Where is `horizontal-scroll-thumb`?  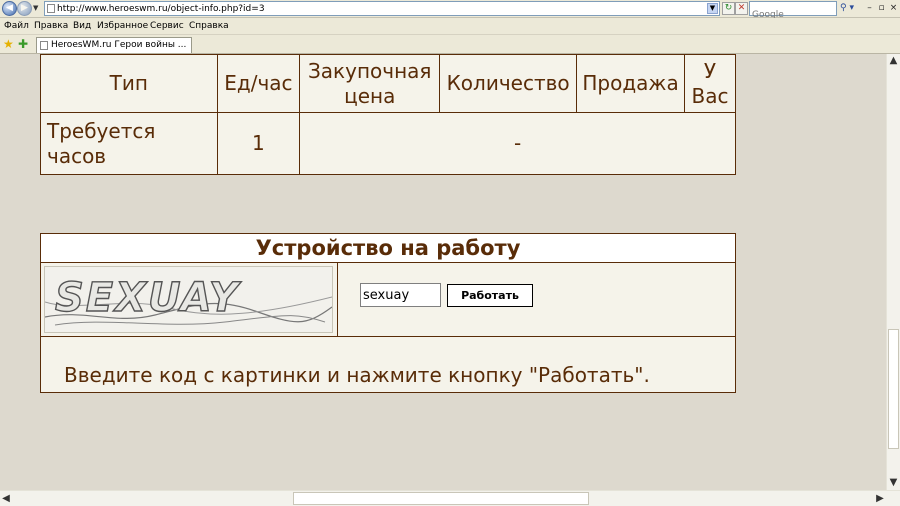
horizontal-scroll-thumb is located at coordinates (441, 498).